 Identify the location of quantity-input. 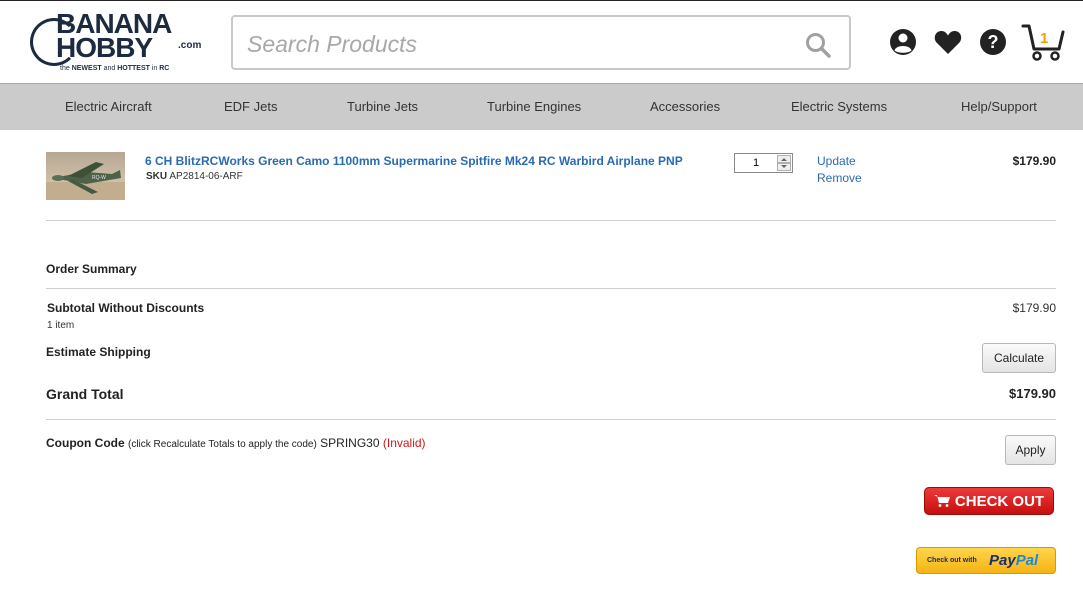
(756, 163).